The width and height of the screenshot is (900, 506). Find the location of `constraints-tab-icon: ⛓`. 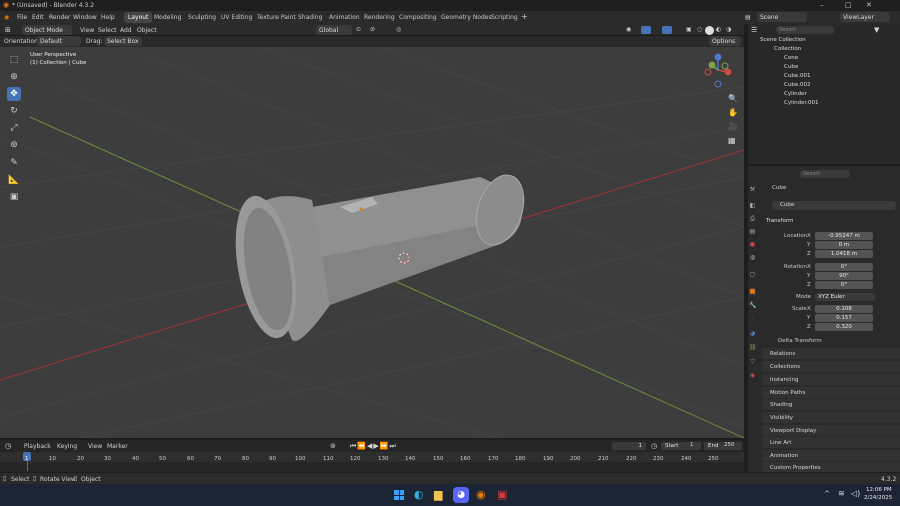

constraints-tab-icon: ⛓ is located at coordinates (753, 347).